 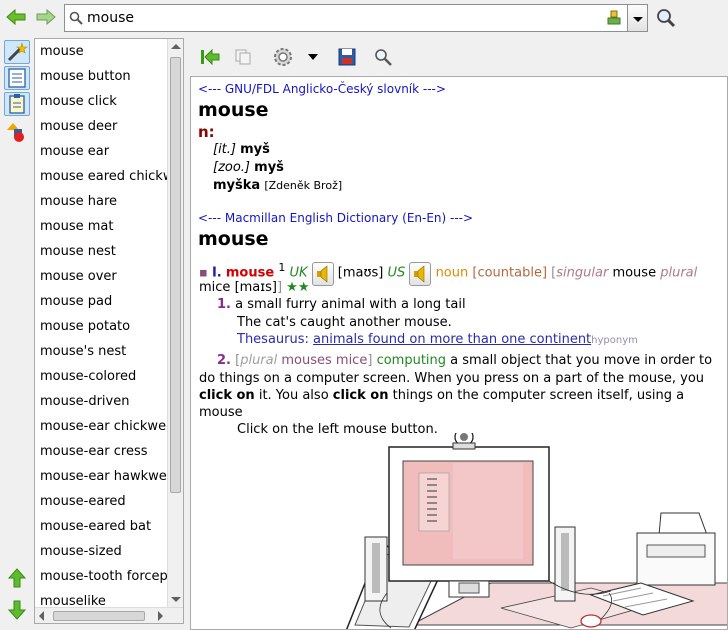 I want to click on left-toolbar, so click(x=17, y=333).